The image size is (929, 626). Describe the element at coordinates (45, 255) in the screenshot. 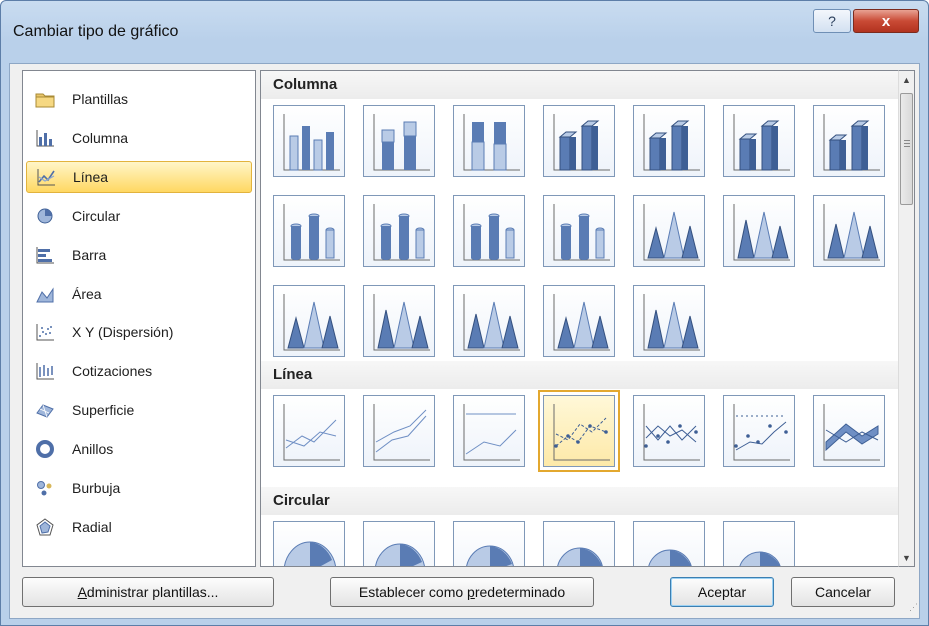

I see `bar-chart-icon` at that location.